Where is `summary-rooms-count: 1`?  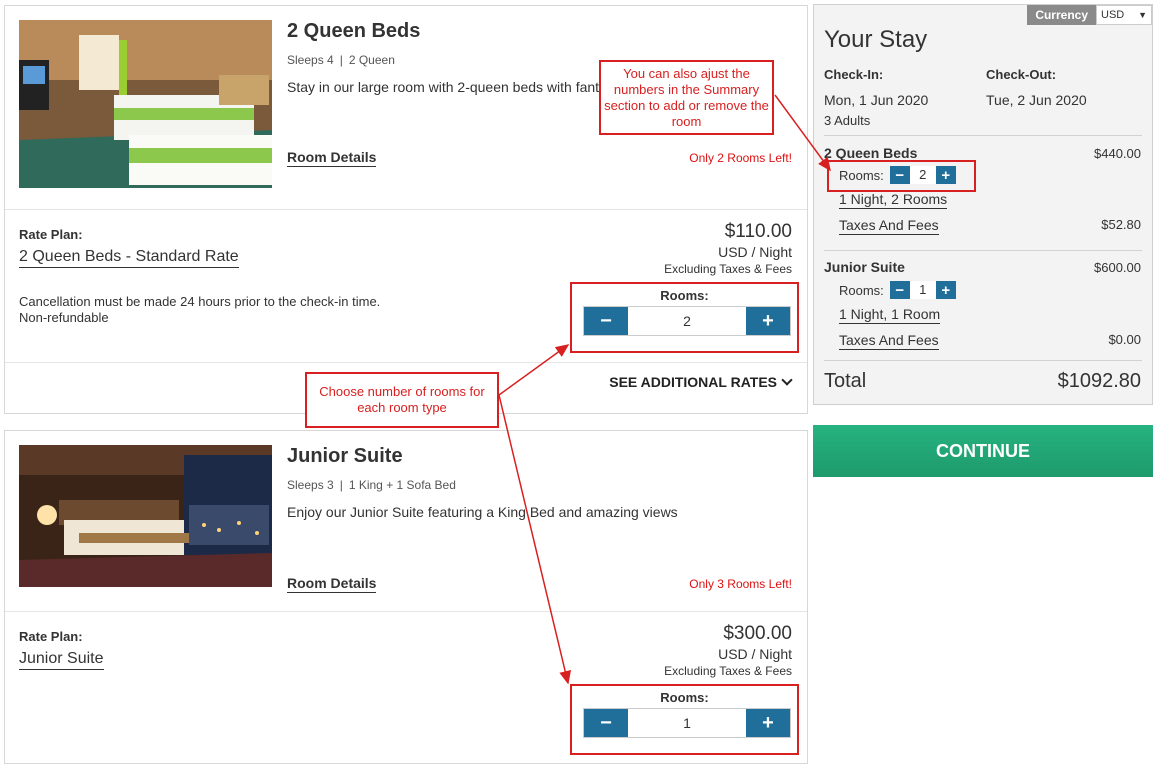 summary-rooms-count: 1 is located at coordinates (922, 290).